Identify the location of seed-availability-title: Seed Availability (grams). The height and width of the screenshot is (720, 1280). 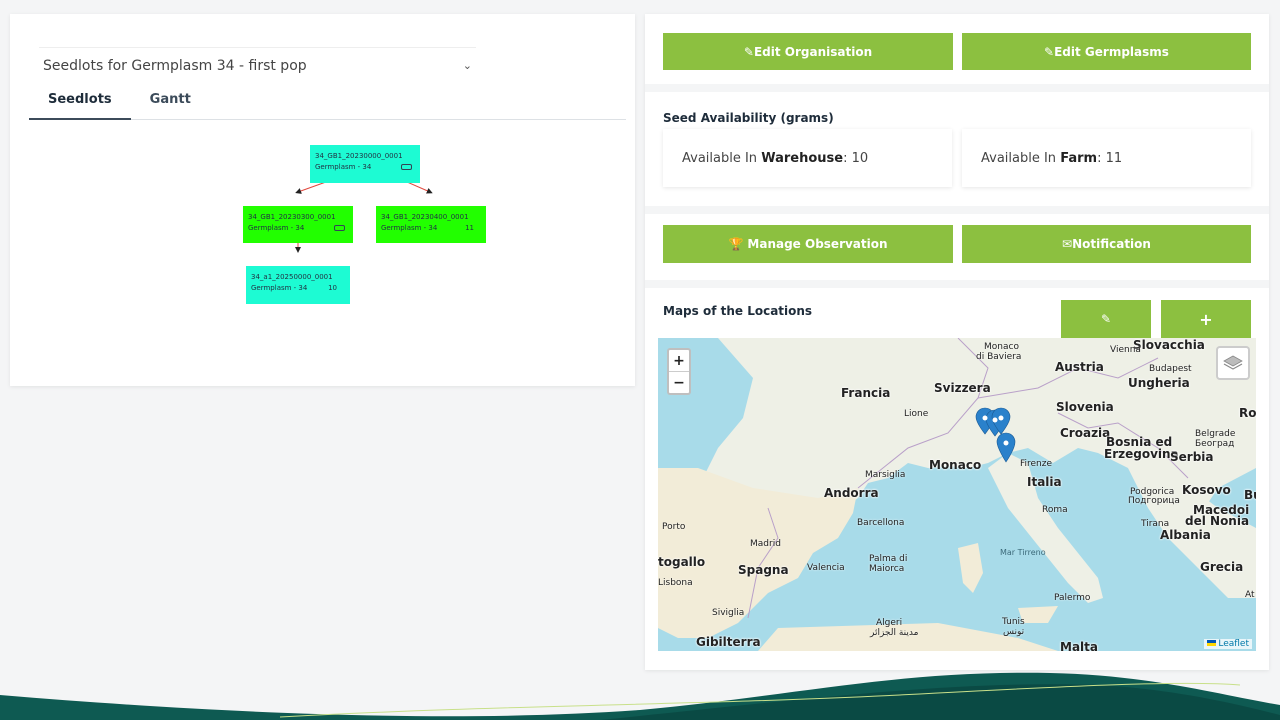
(748, 118).